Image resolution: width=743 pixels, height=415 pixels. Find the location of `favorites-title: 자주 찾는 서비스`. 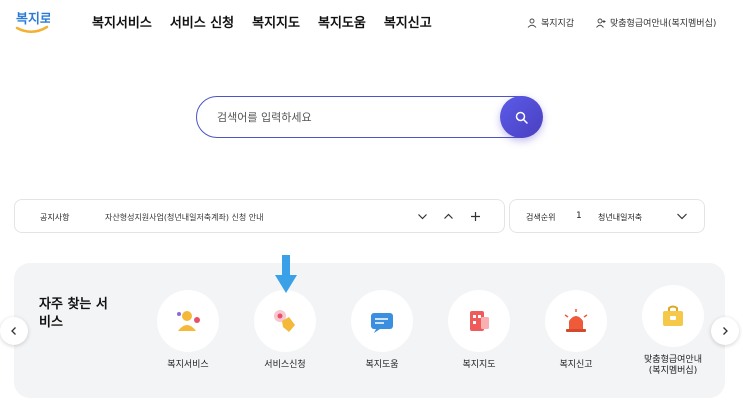

favorites-title: 자주 찾는 서비스 is located at coordinates (73, 313).